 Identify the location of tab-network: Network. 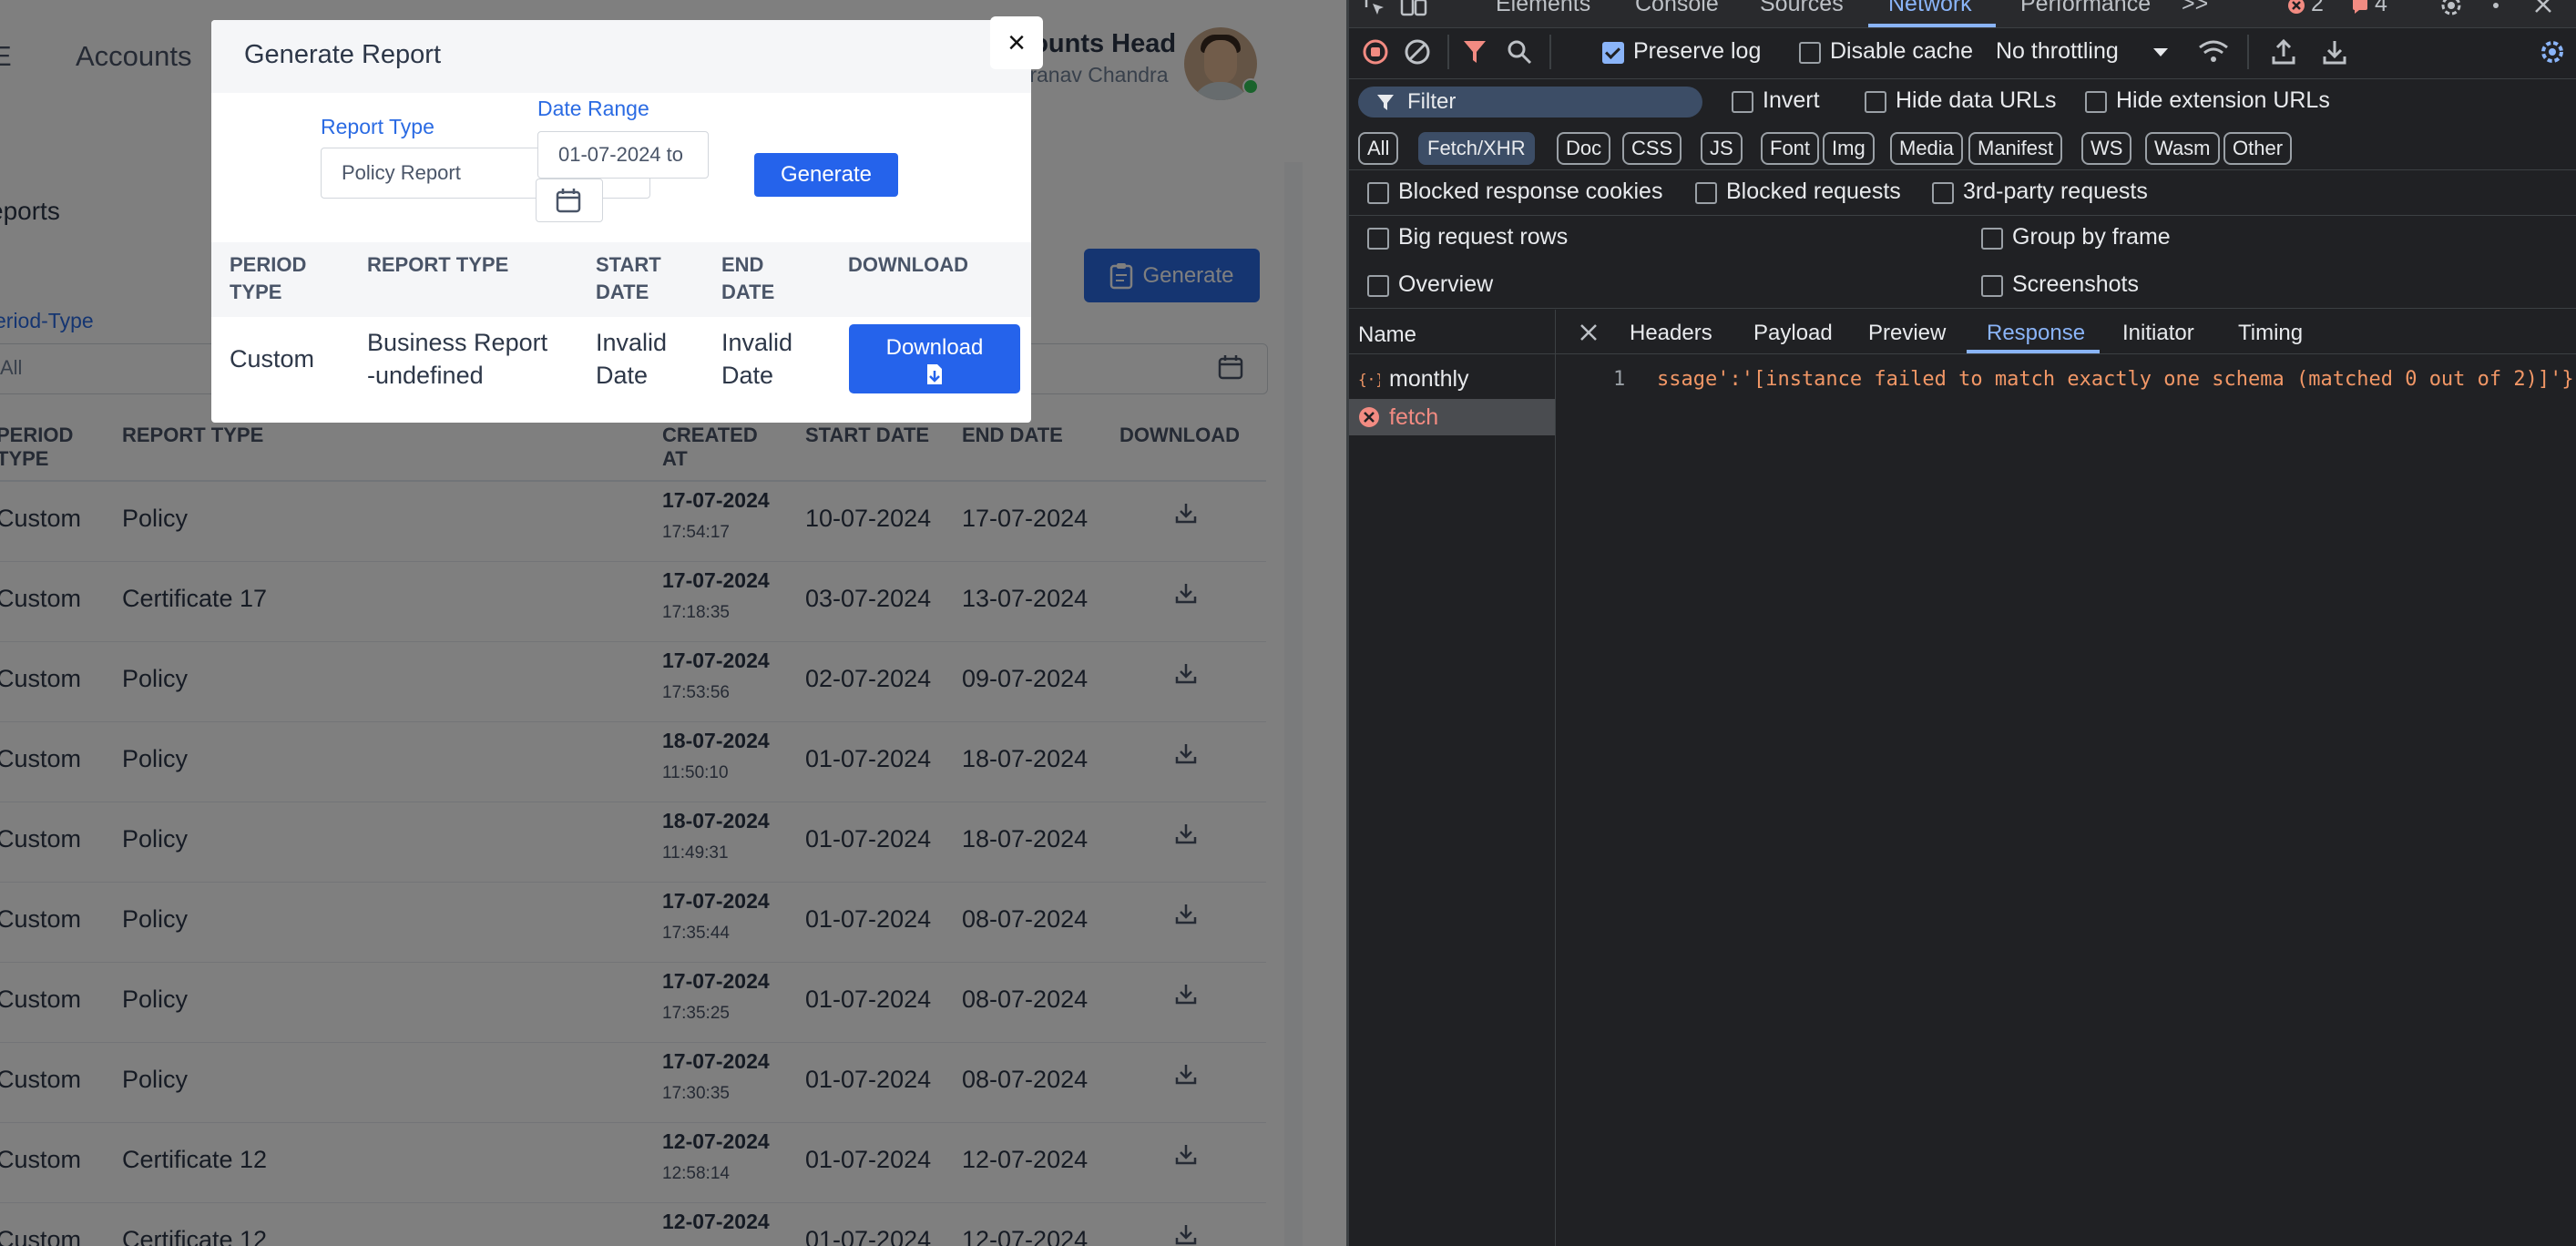
(1930, 8).